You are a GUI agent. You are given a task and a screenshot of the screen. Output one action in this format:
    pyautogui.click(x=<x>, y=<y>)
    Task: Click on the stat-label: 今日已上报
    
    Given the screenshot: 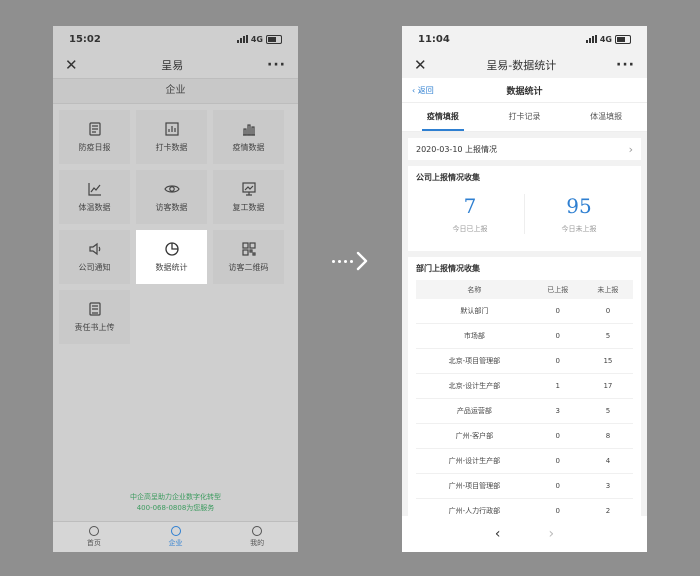 What is the action you would take?
    pyautogui.click(x=470, y=229)
    